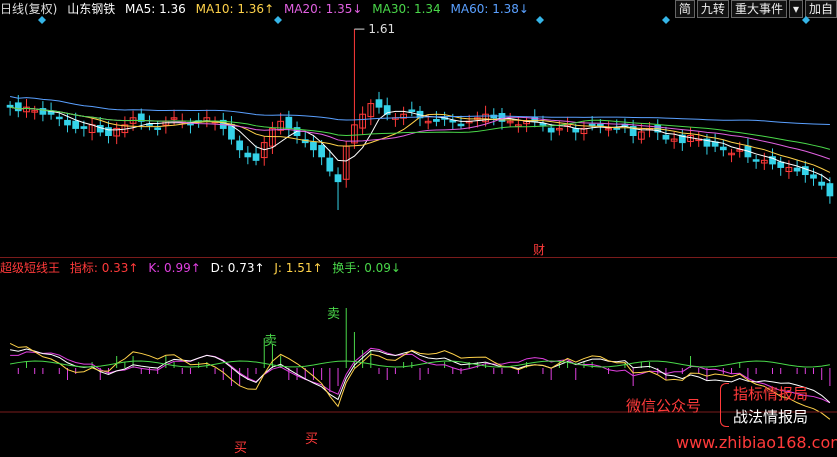 The height and width of the screenshot is (457, 837). What do you see at coordinates (240, 448) in the screenshot?
I see `signal-label-2: 买` at bounding box center [240, 448].